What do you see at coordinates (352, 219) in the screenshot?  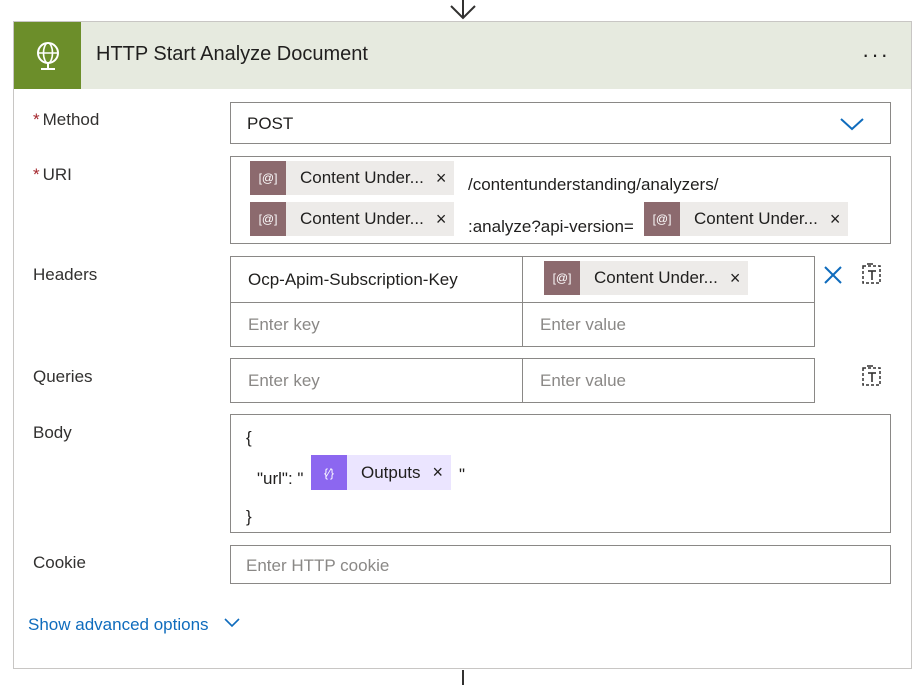 I see `uri-token-2: [@] Content Under... ×` at bounding box center [352, 219].